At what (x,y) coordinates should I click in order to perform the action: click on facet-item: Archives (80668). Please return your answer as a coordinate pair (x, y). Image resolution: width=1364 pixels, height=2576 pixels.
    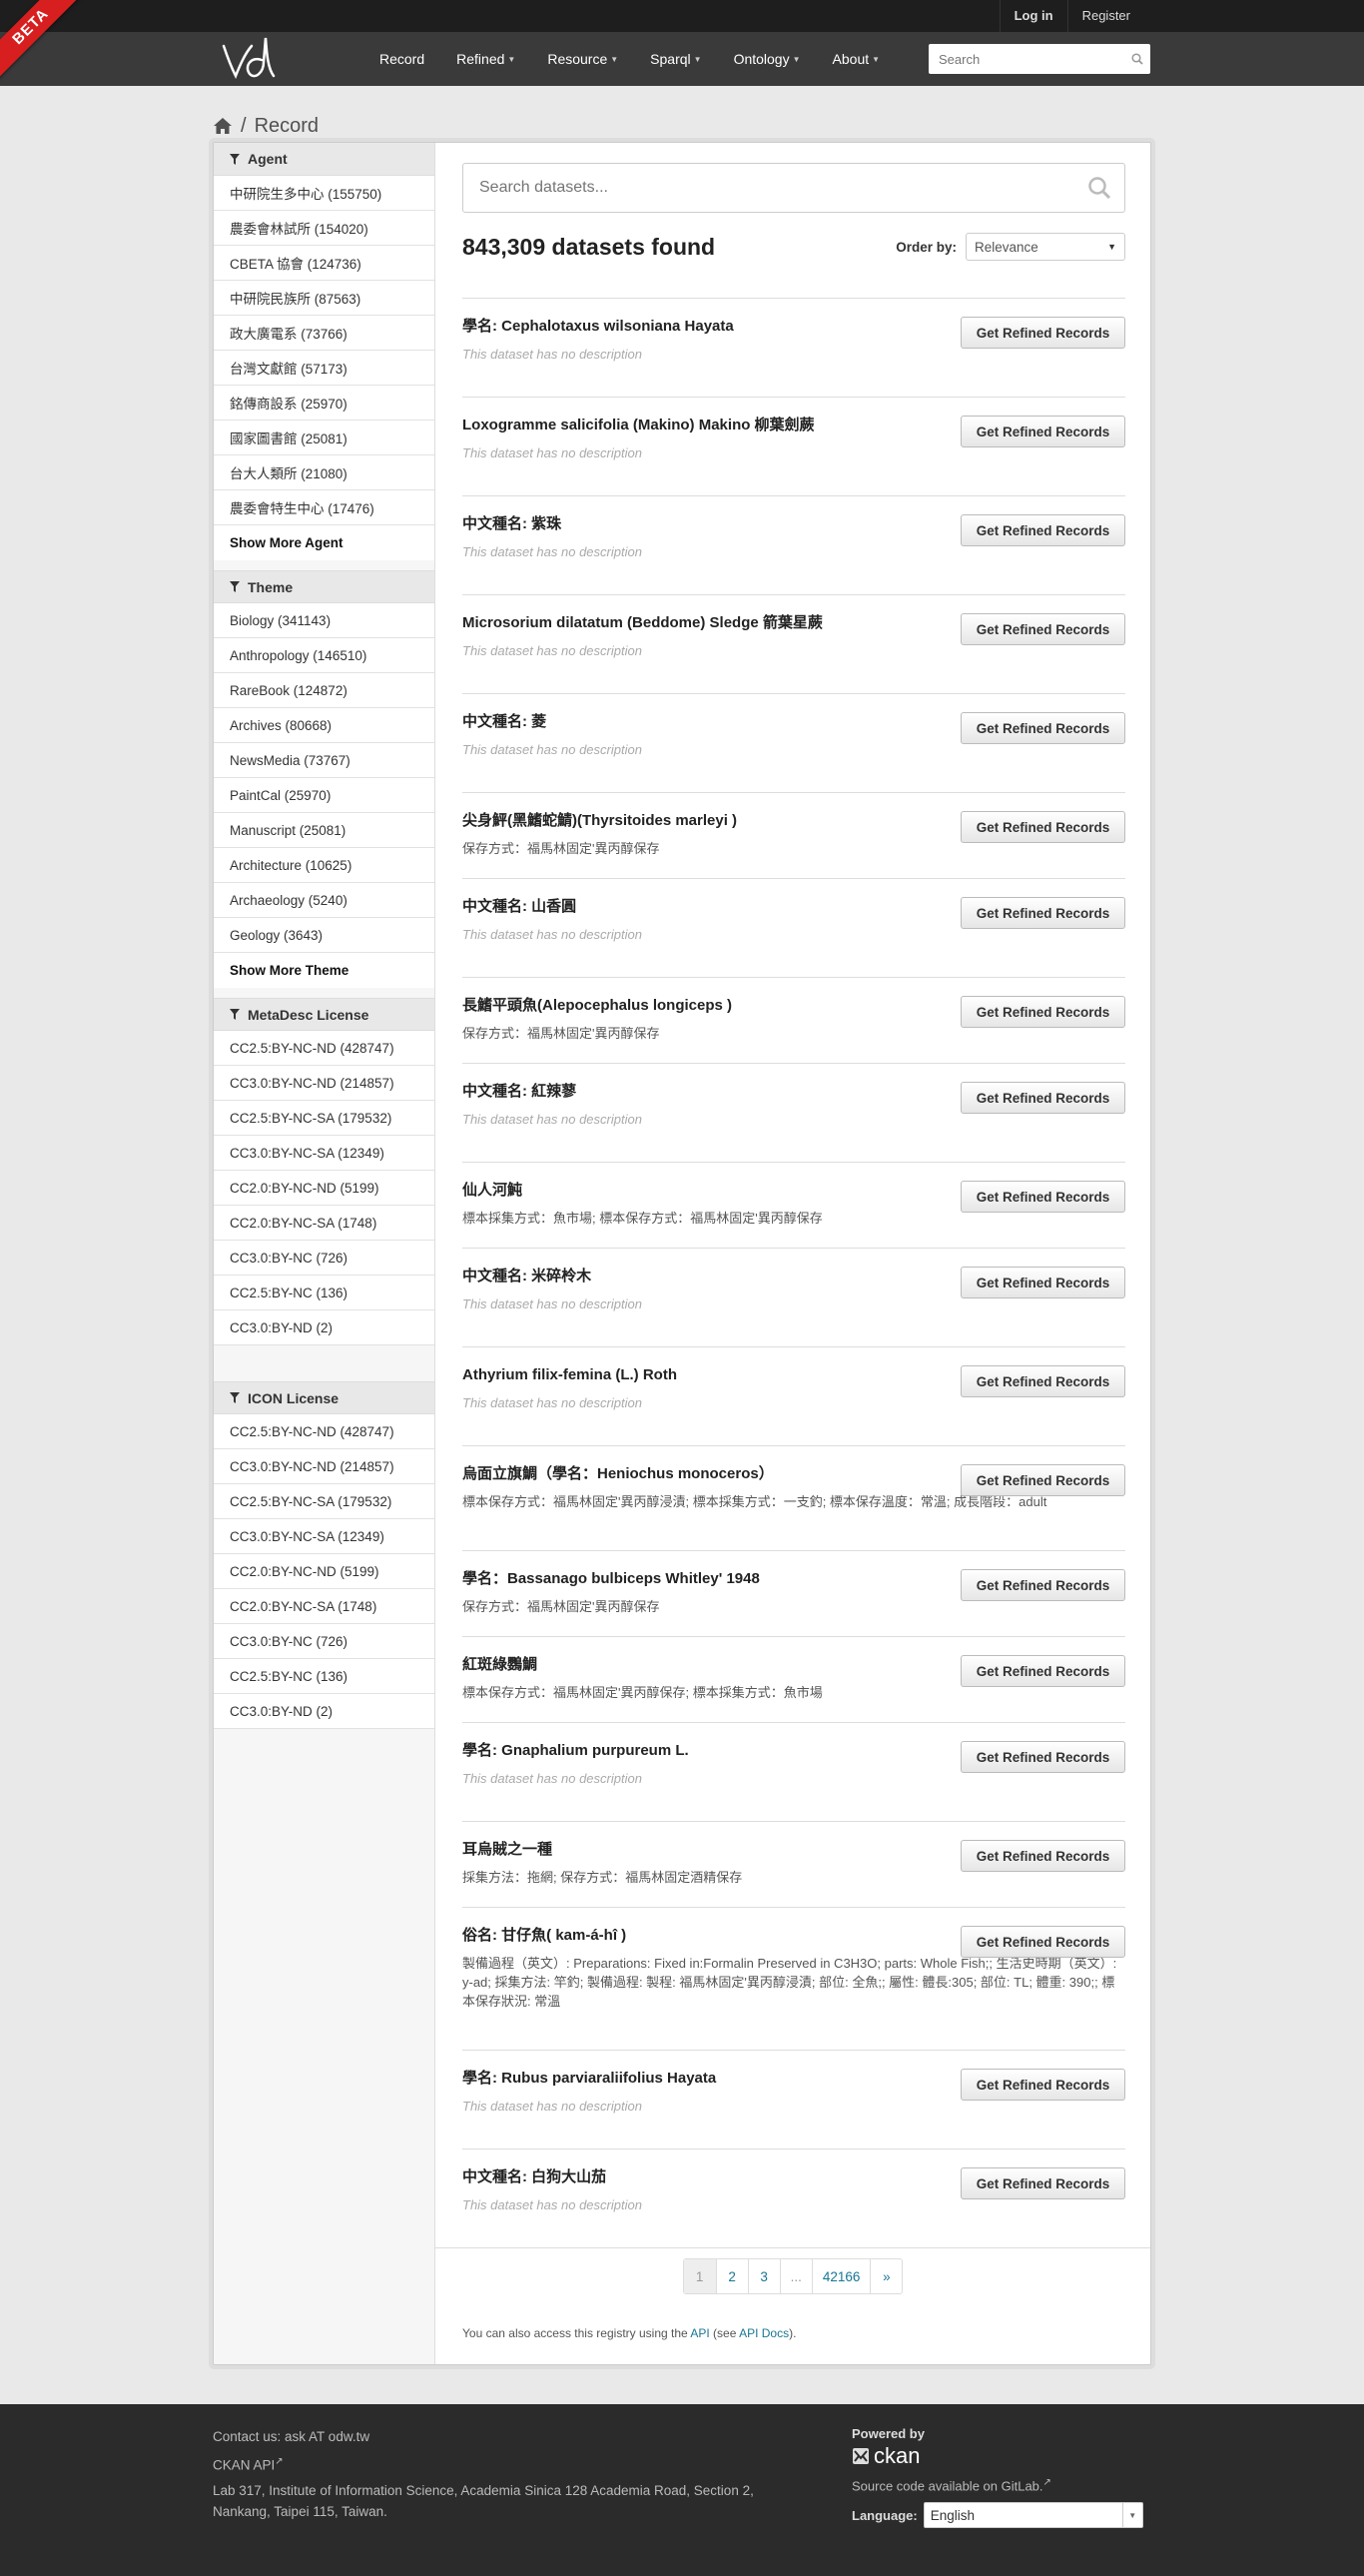
    Looking at the image, I should click on (324, 726).